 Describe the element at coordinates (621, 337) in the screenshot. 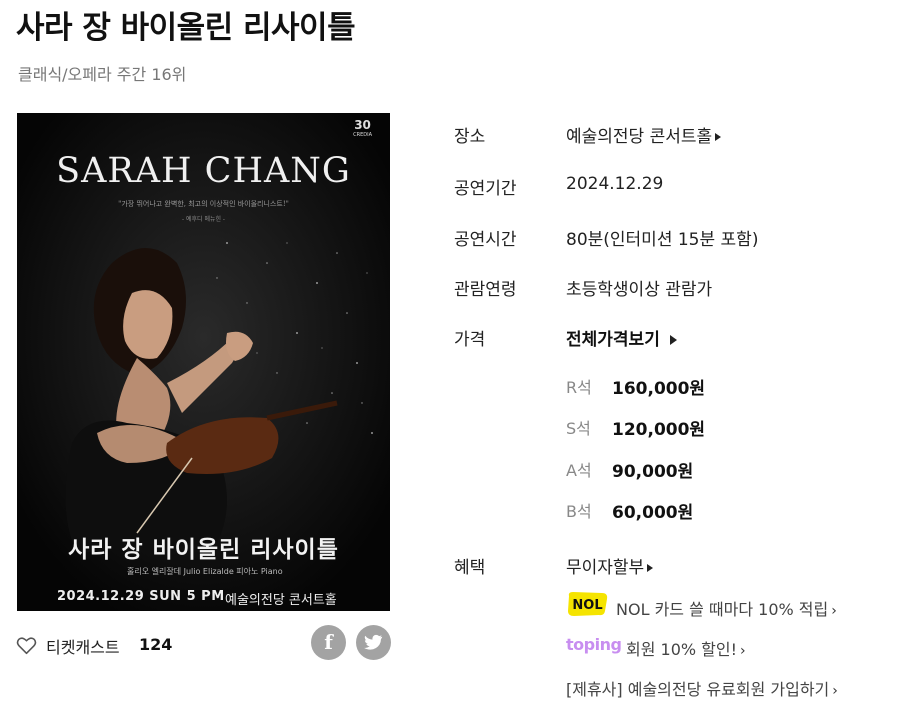

I see `view-all-prices-link: 전체가격보기` at that location.